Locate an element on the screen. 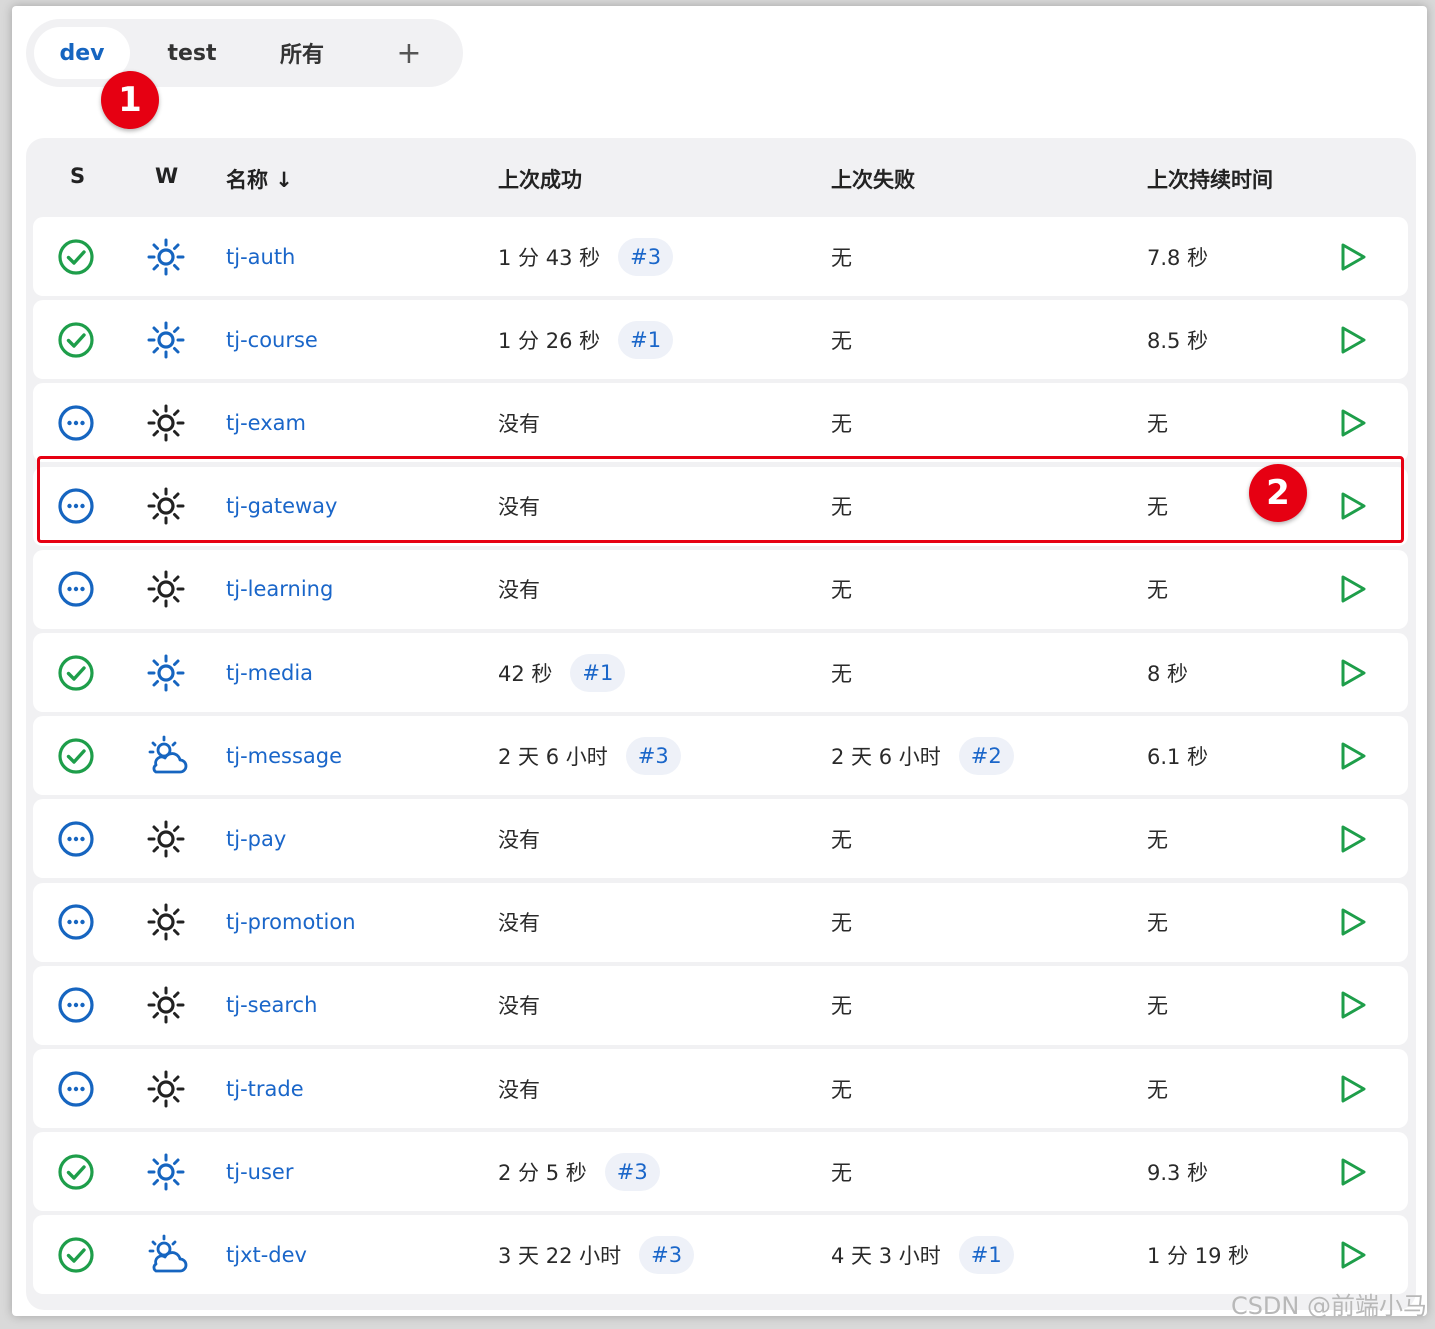 The width and height of the screenshot is (1435, 1329). table-row: tj-message 2 天 6 小时 #3 2 天 6 小时 #2 6.1 秒 is located at coordinates (720, 756).